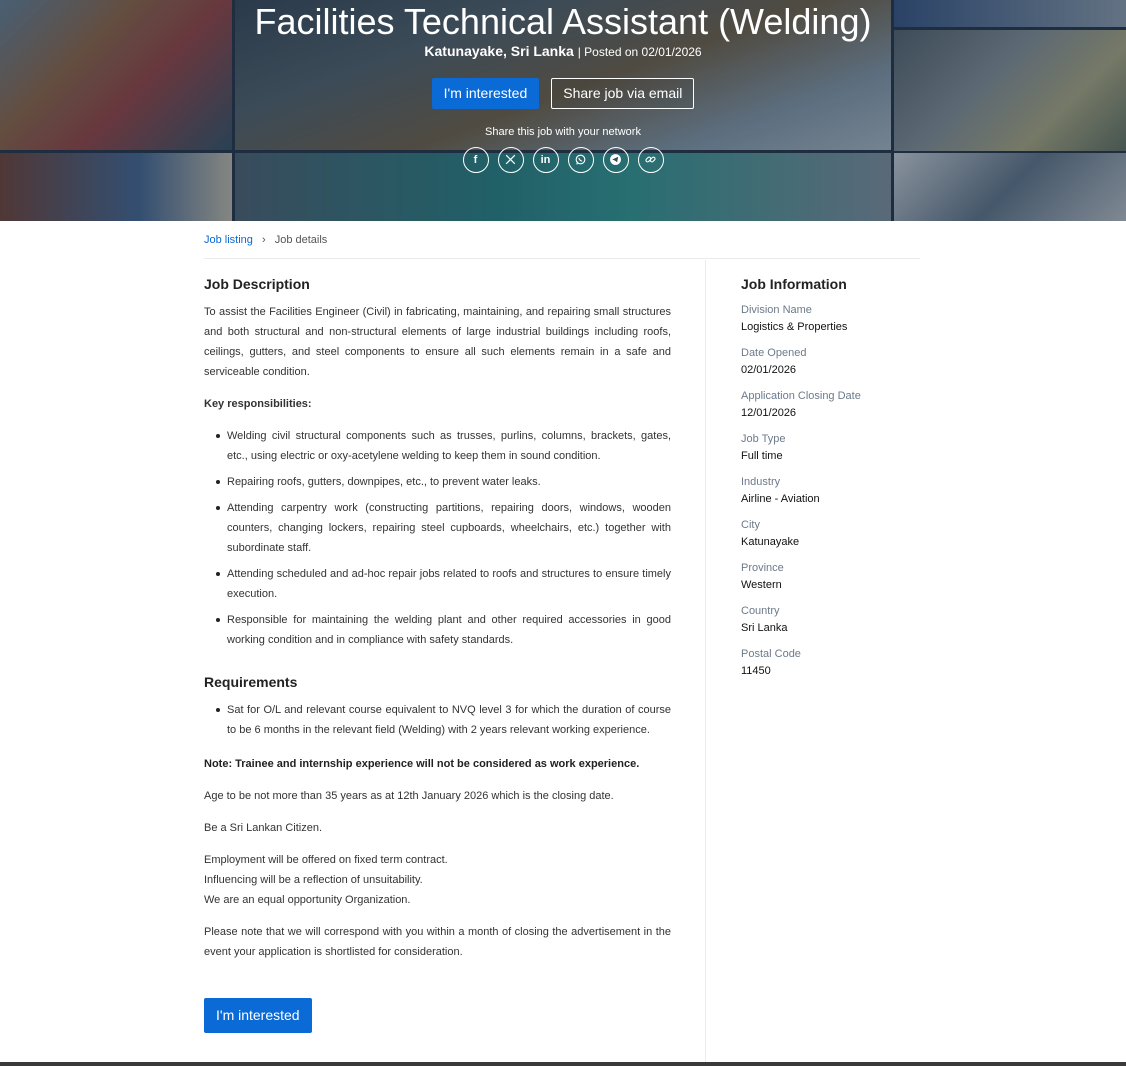 This screenshot has height=1066, width=1126. Describe the element at coordinates (499, 51) in the screenshot. I see `job-location: Katunayake, Sri Lanka` at that location.